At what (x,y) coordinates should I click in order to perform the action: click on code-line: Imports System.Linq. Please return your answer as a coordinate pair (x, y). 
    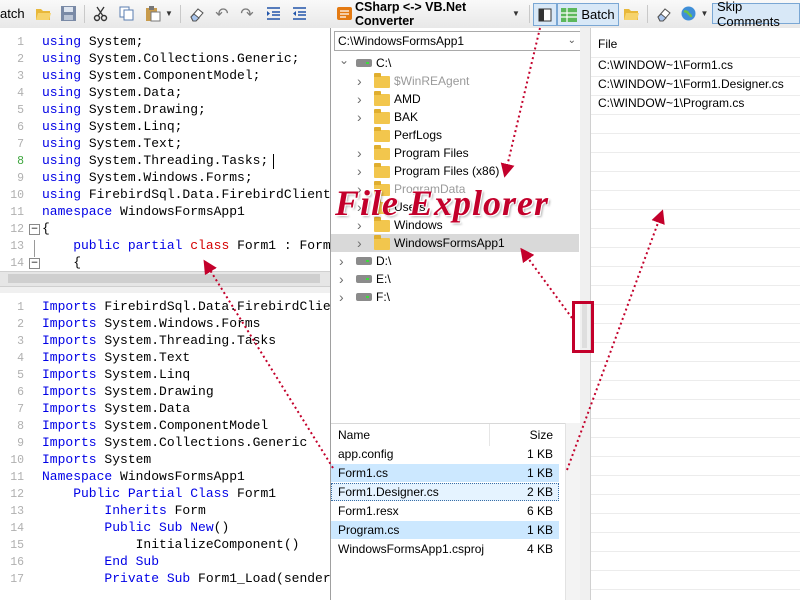
    Looking at the image, I should click on (116, 374).